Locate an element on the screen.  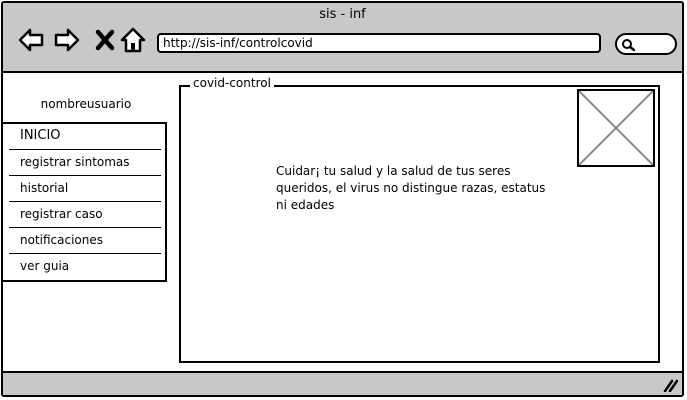
window-title: sis - inf is located at coordinates (342, 14).